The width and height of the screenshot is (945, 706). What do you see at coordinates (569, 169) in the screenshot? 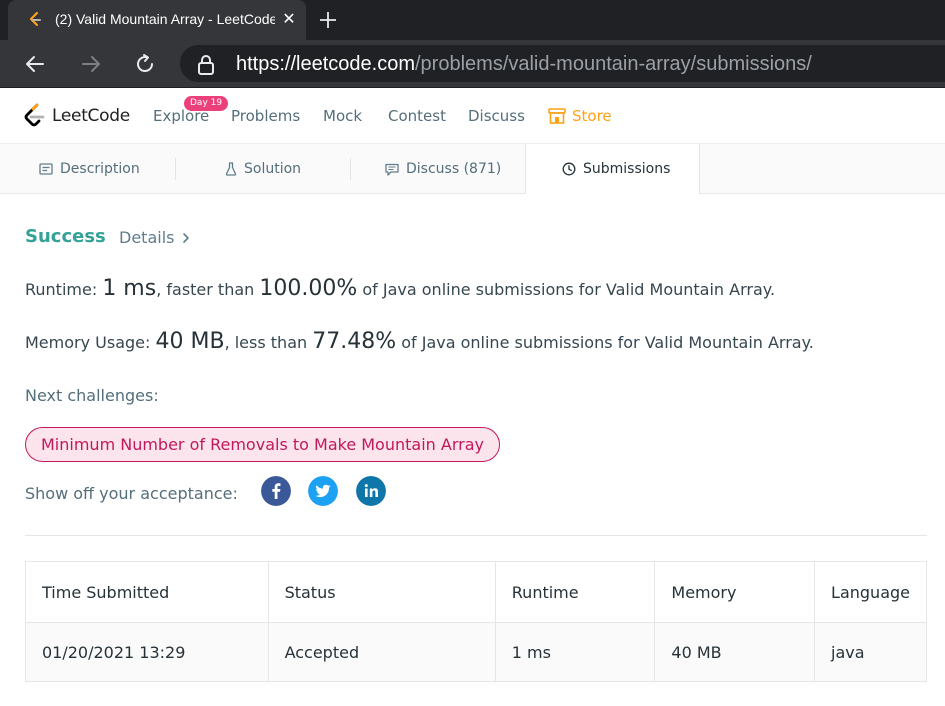
I see `clock-icon` at bounding box center [569, 169].